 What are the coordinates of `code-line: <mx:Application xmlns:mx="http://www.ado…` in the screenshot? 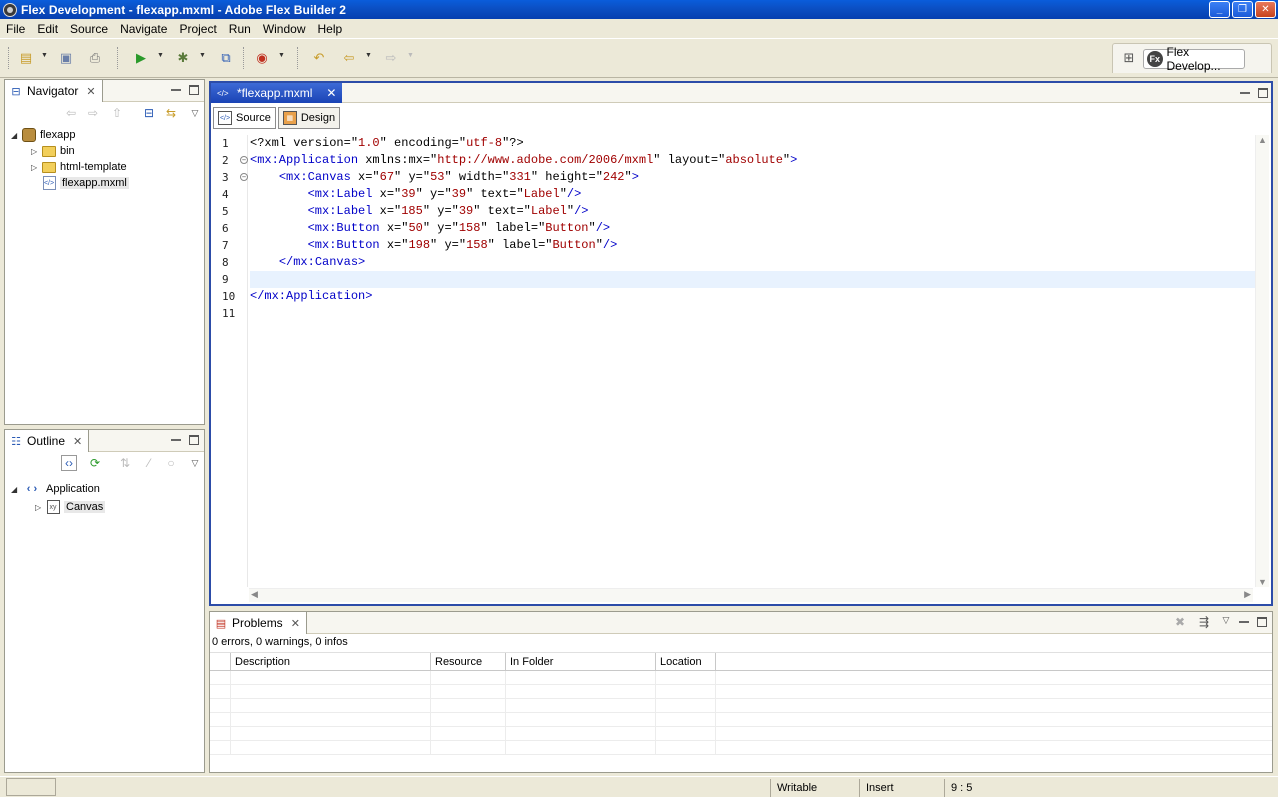 It's located at (752, 160).